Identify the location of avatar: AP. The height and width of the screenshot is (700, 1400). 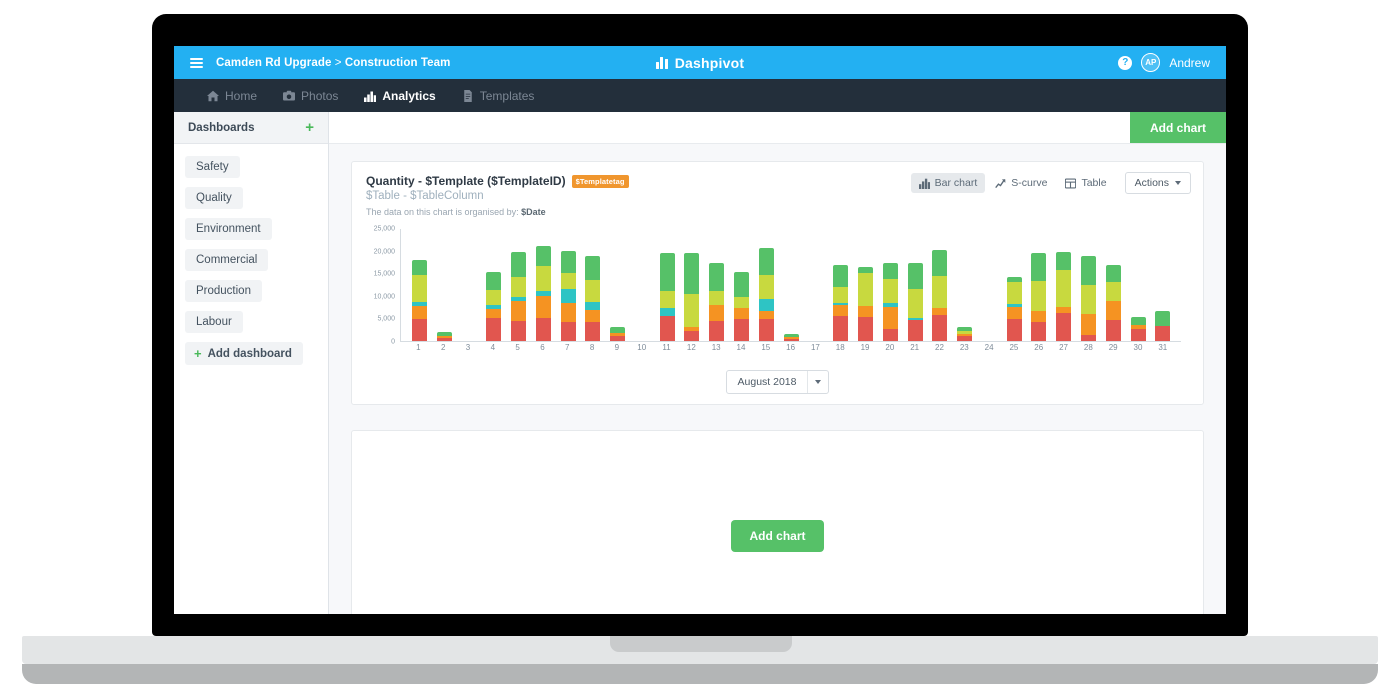
(1151, 62).